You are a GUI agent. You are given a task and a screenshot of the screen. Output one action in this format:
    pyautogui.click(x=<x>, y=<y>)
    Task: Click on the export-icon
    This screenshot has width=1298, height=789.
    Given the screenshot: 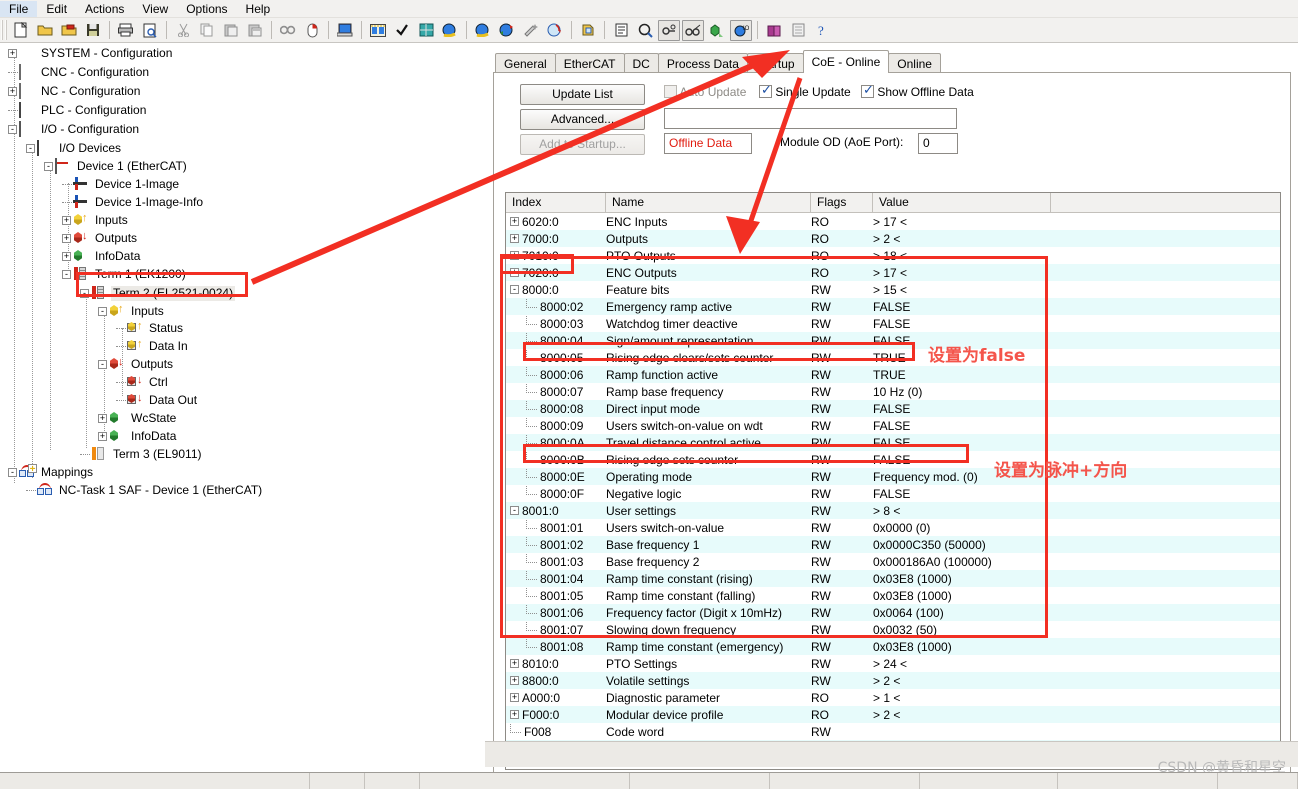 What is the action you would take?
    pyautogui.click(x=588, y=30)
    